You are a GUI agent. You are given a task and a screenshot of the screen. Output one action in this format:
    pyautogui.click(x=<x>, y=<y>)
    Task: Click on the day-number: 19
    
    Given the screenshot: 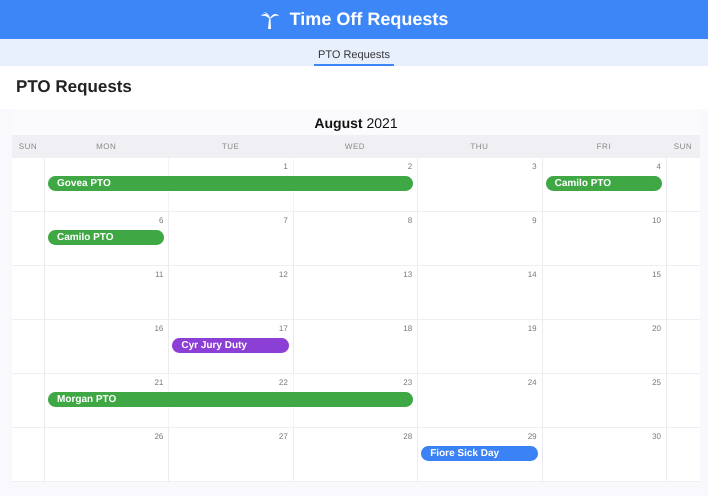 What is the action you would take?
    pyautogui.click(x=532, y=328)
    